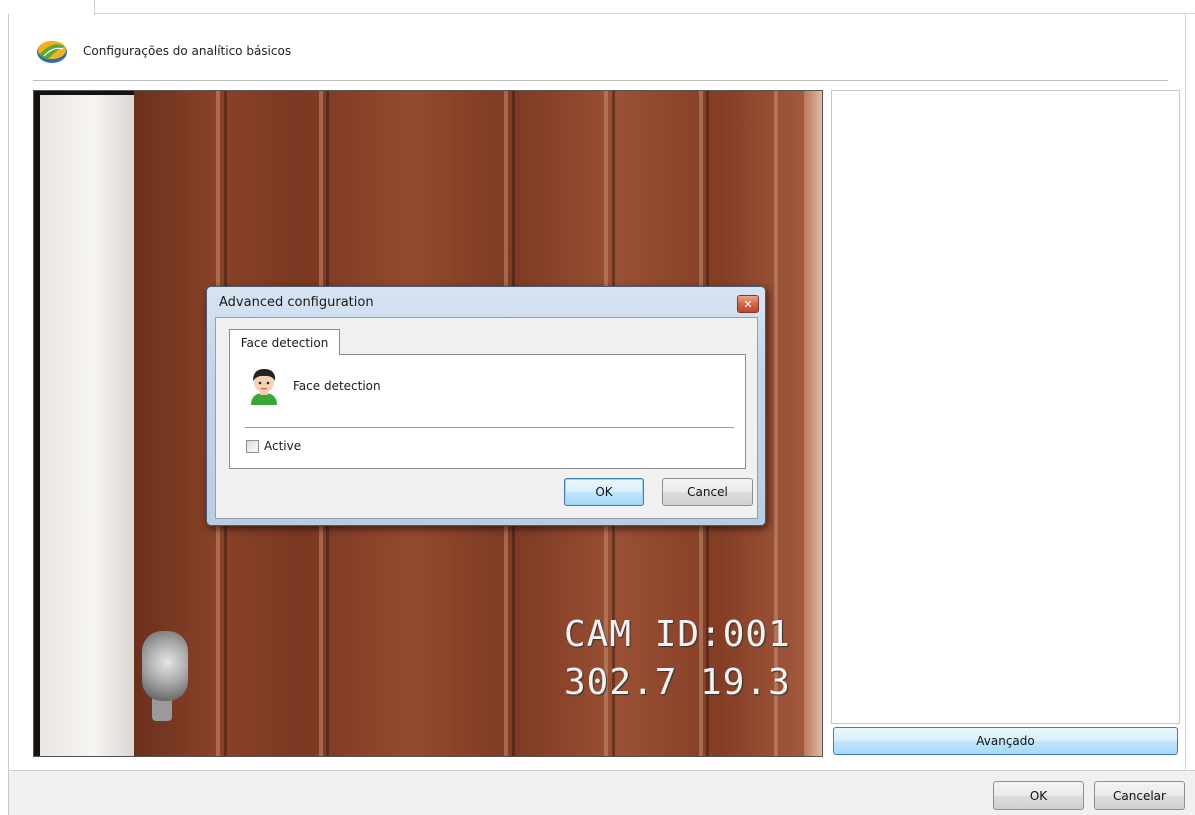 This screenshot has width=1195, height=815. Describe the element at coordinates (487, 411) in the screenshot. I see `tab-page: Face detection Active` at that location.